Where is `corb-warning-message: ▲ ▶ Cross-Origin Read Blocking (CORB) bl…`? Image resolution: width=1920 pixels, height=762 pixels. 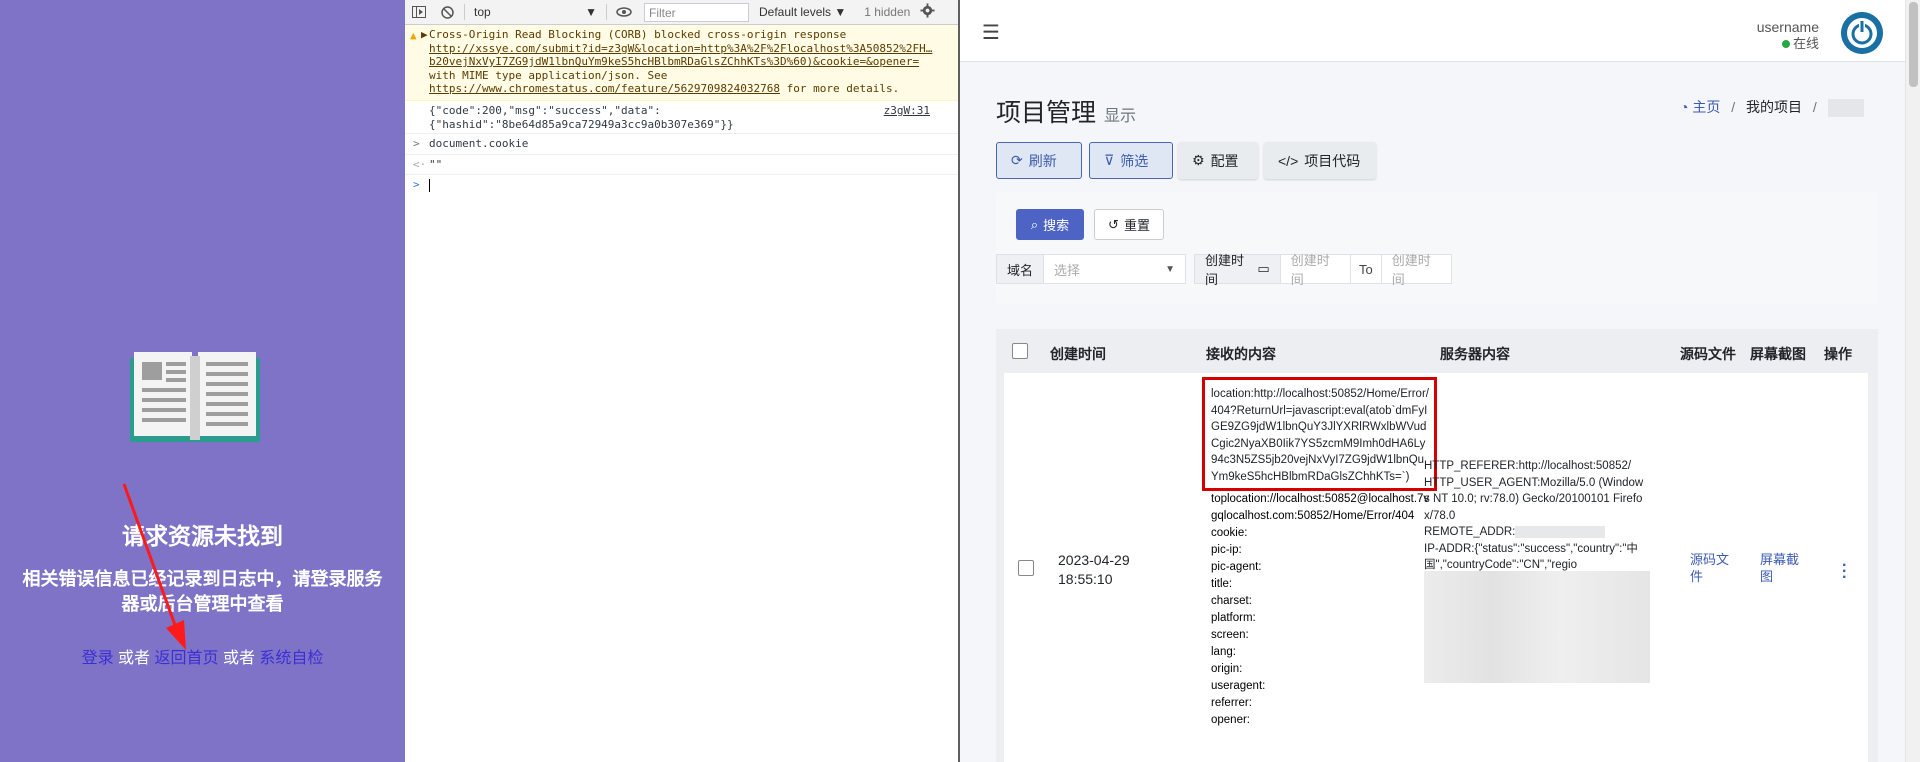
corb-warning-message: ▲ ▶ Cross-Origin Read Blocking (CORB) bl… is located at coordinates (681, 63).